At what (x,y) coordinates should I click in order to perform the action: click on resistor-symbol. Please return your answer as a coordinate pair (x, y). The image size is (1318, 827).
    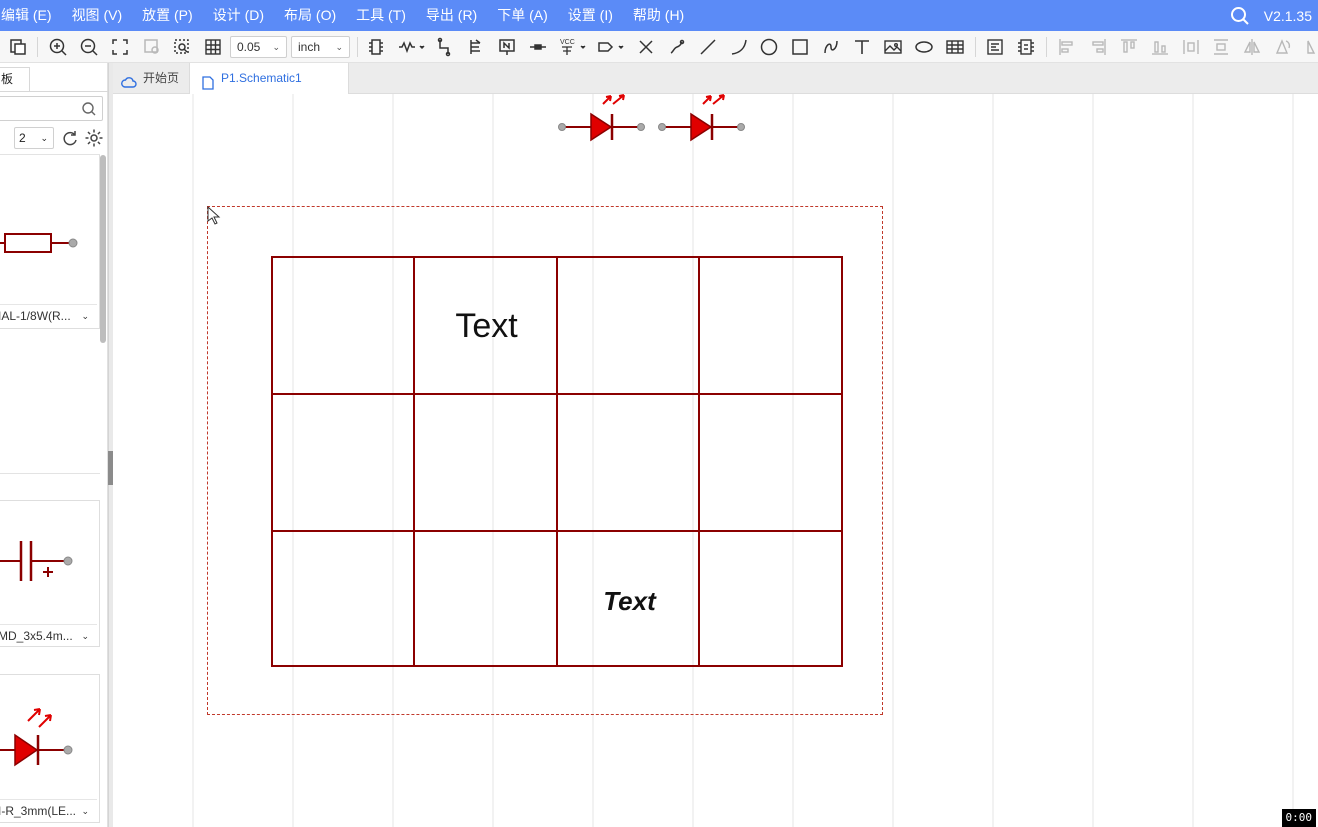
    Looking at the image, I should click on (39, 243).